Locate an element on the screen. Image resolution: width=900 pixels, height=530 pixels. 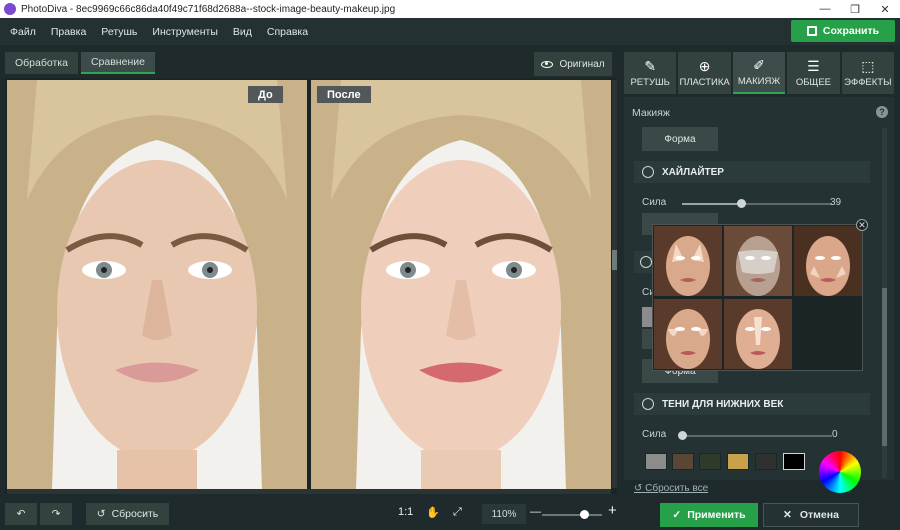
zoom-slider is located at coordinates (572, 515).